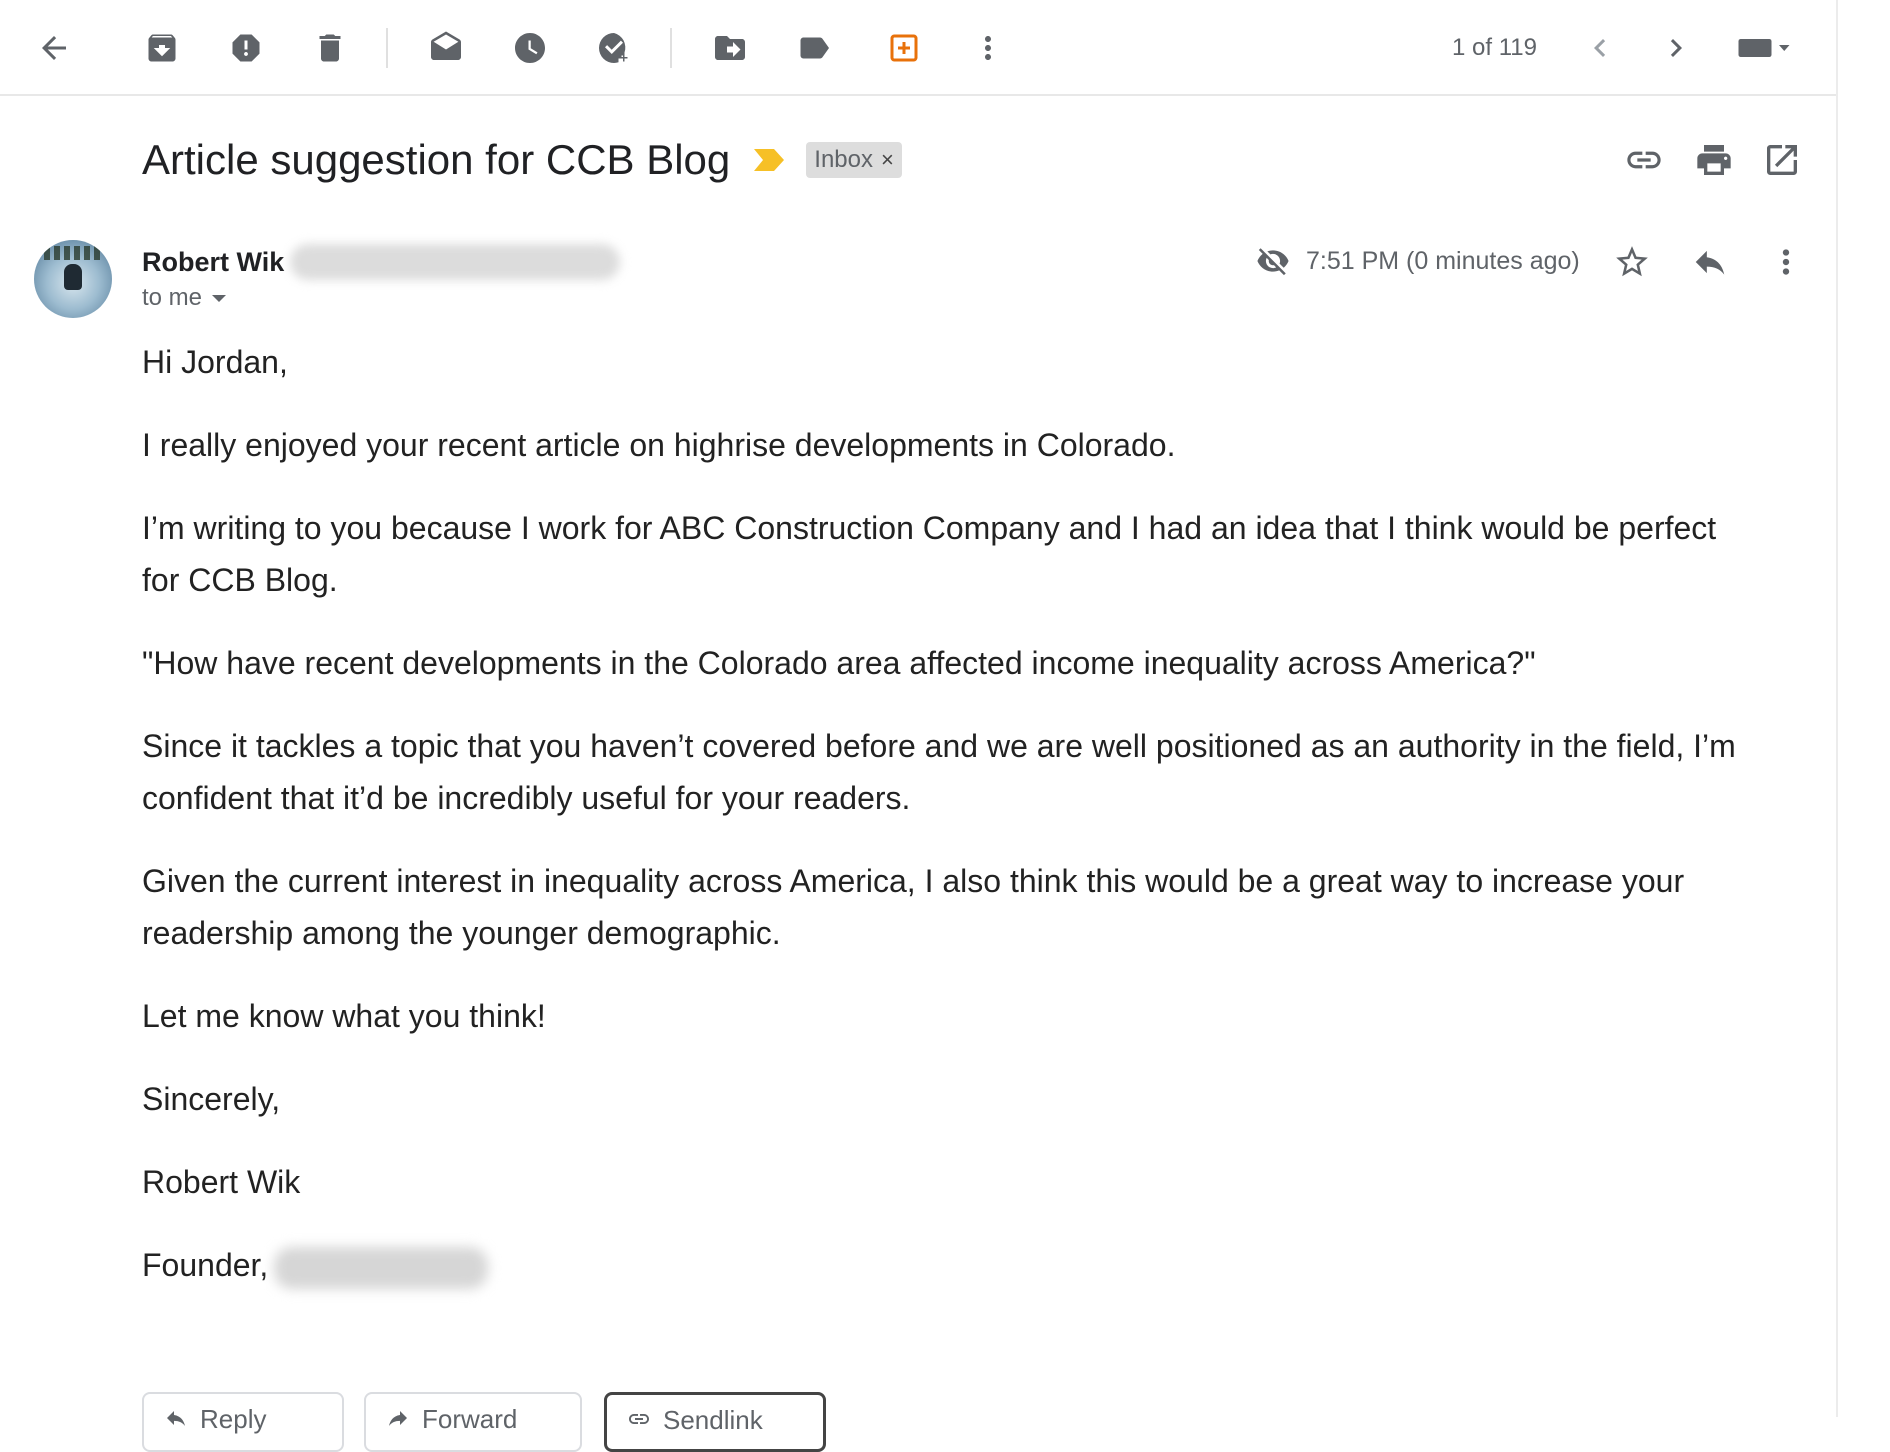 Image resolution: width=1890 pixels, height=1452 pixels. Describe the element at coordinates (1632, 262) in the screenshot. I see `star-icon` at that location.